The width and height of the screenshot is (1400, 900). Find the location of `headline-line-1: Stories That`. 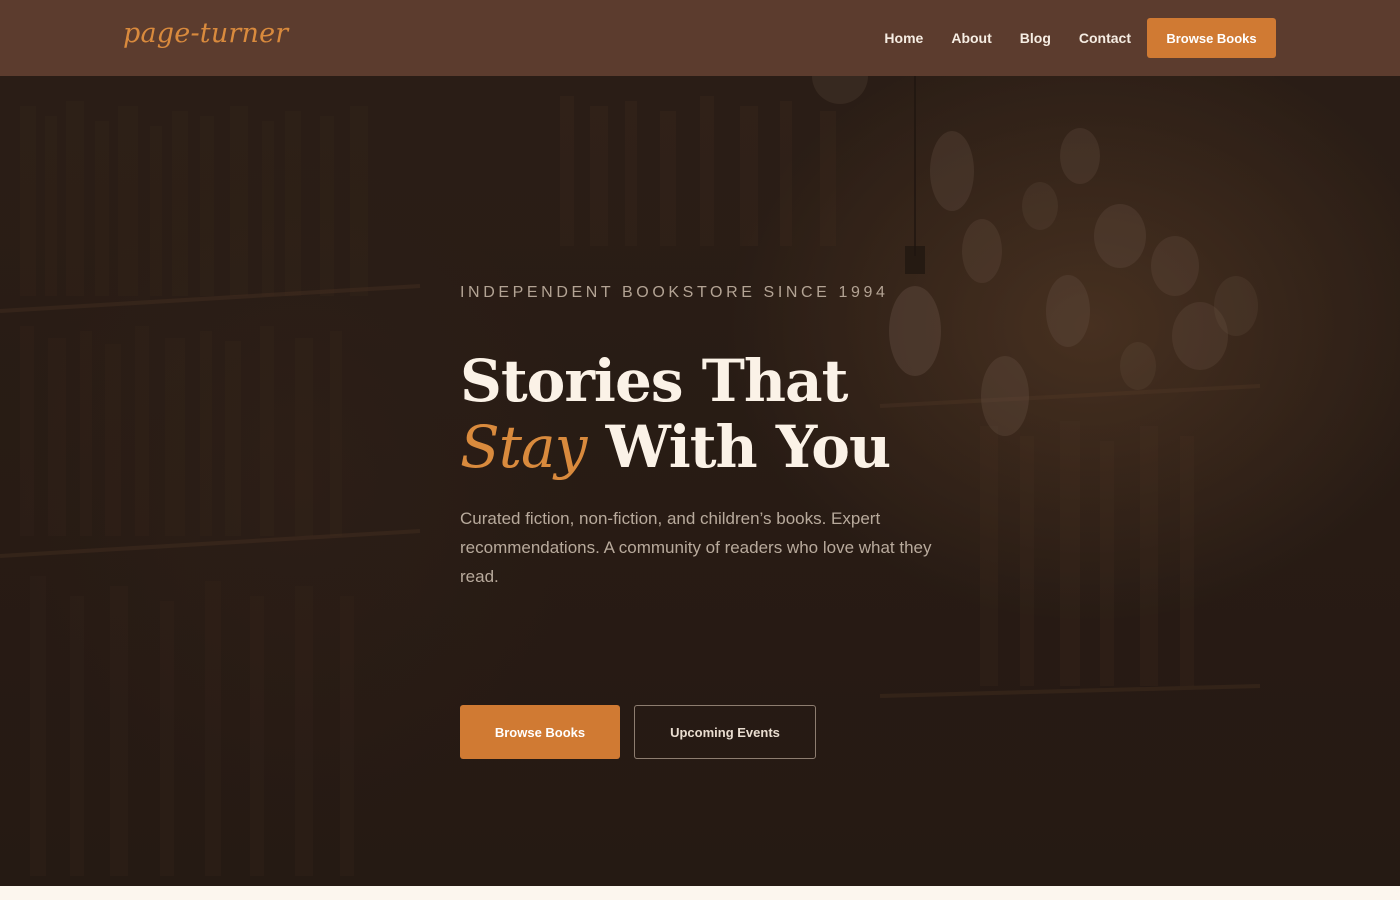

headline-line-1: Stories That is located at coordinates (654, 381).